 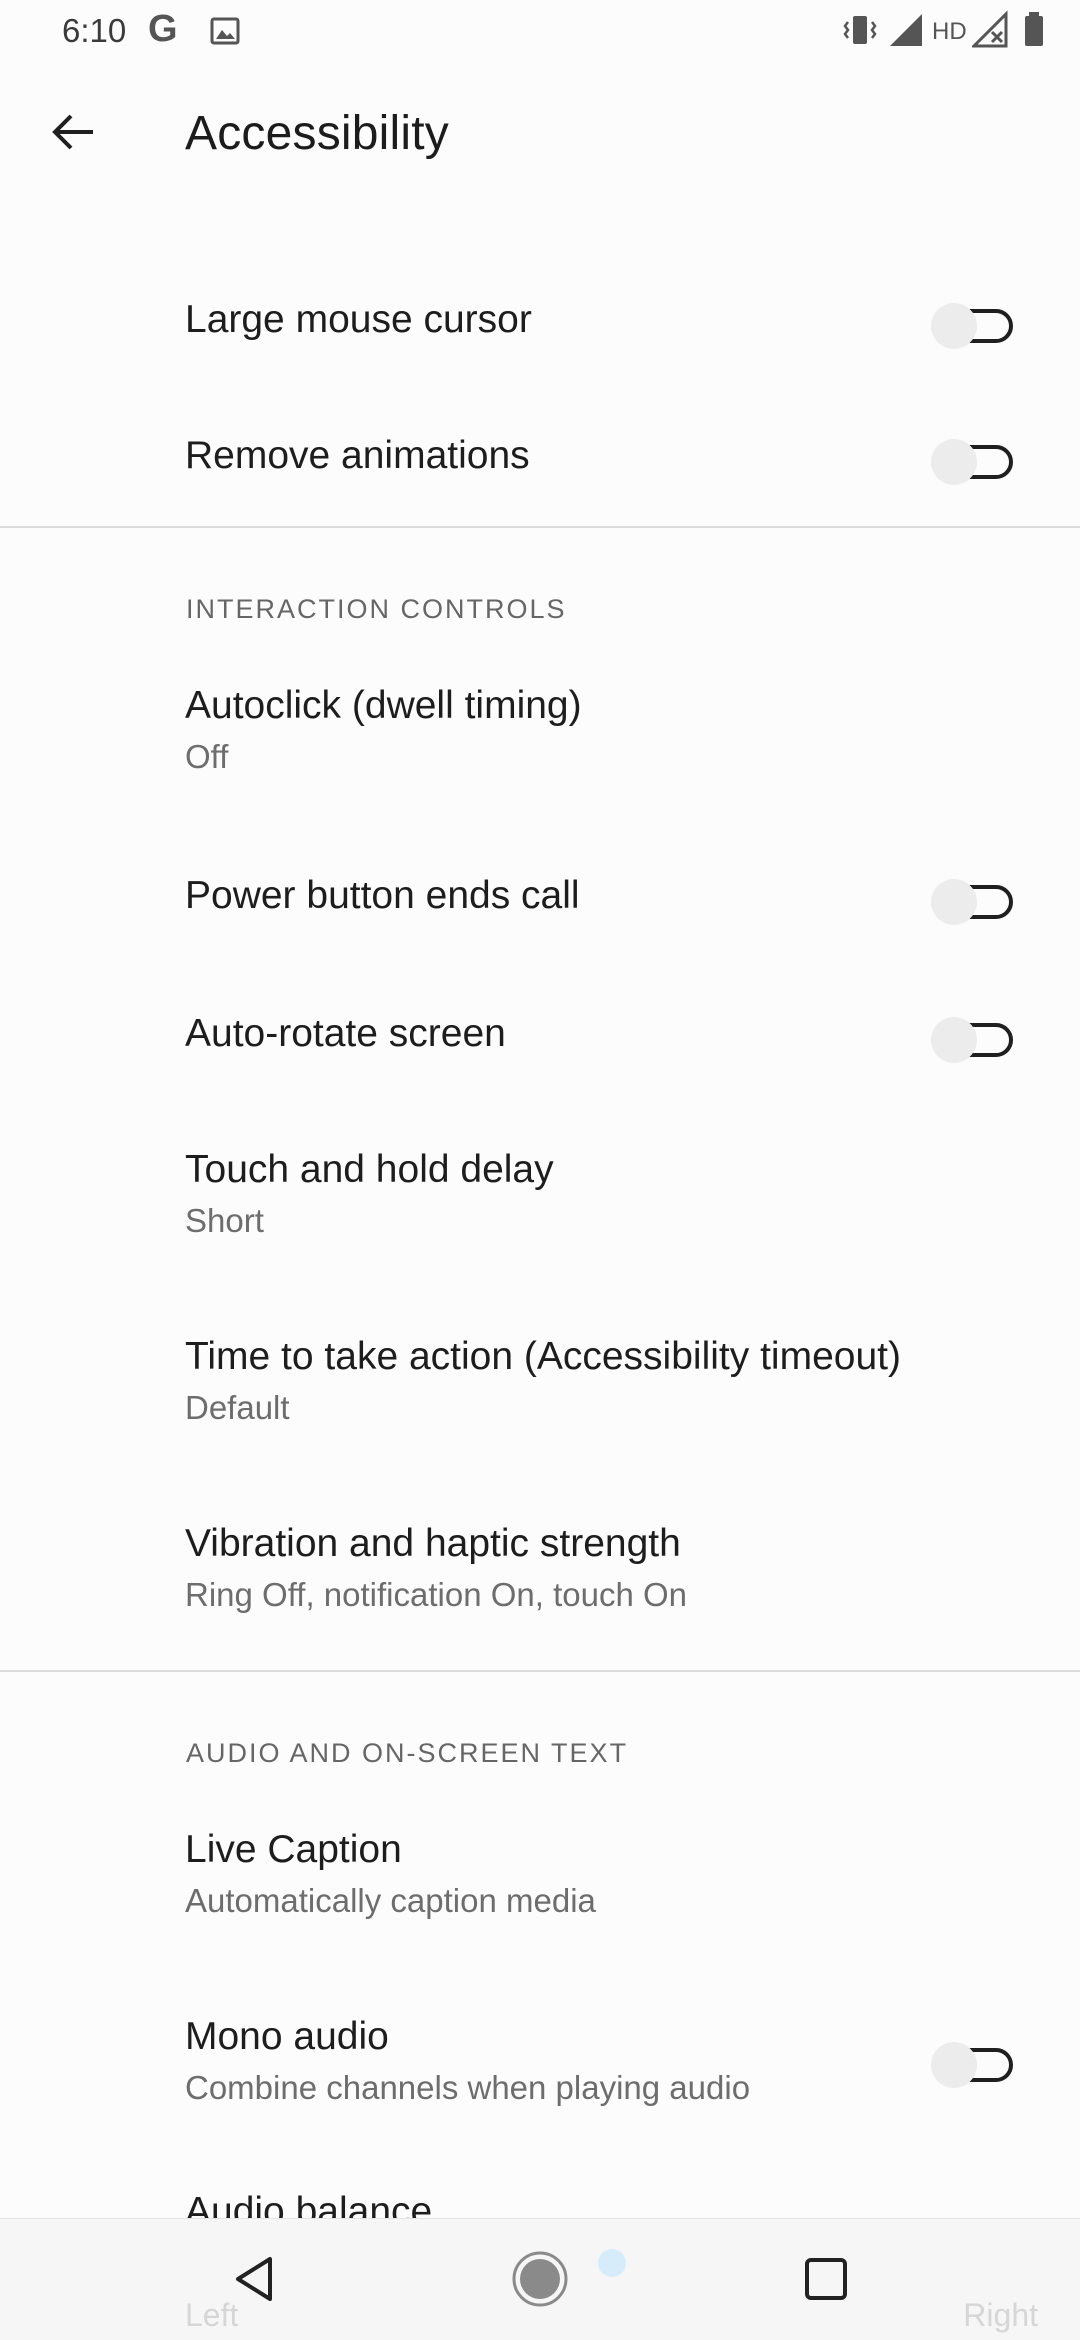 I want to click on arrow-left-icon, so click(x=72, y=134).